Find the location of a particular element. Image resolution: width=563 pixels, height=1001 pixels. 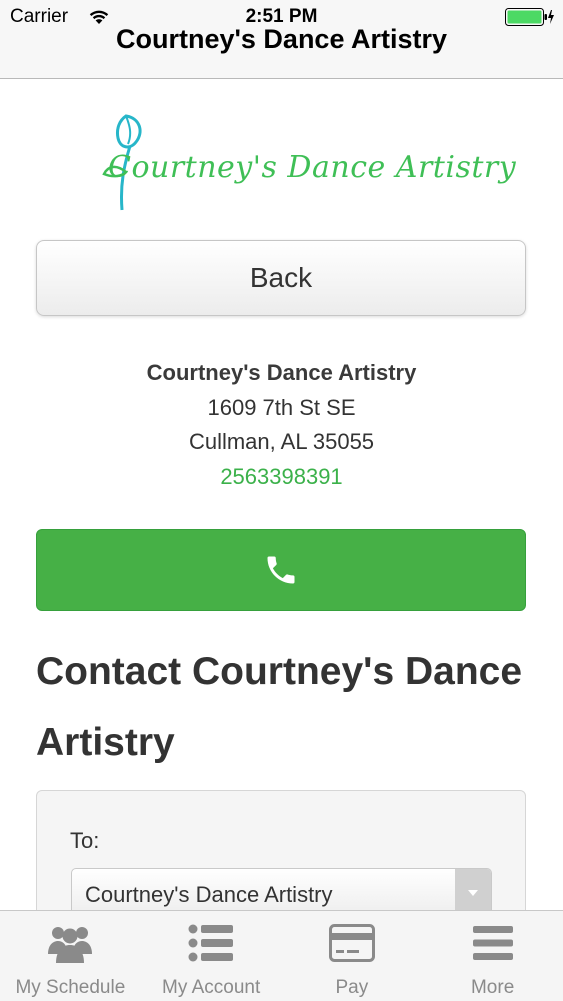

people-icon is located at coordinates (70, 943).